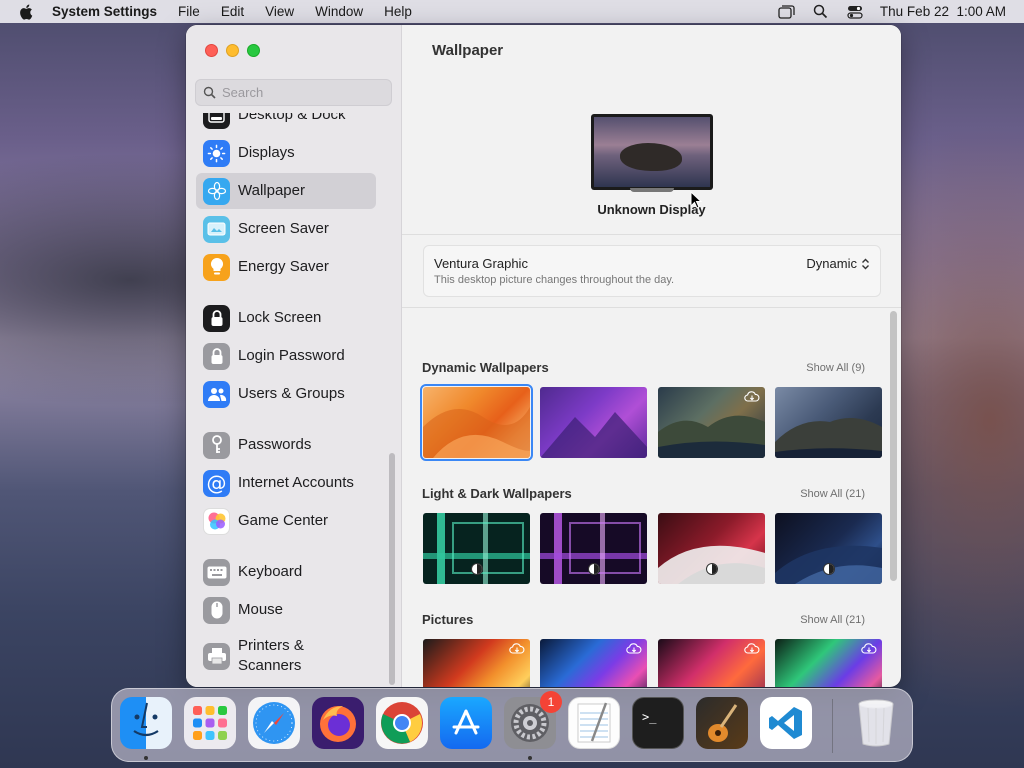 Image resolution: width=1024 pixels, height=768 pixels. Describe the element at coordinates (286, 229) in the screenshot. I see `sidebar-item-screen-saver: Screen Saver` at that location.